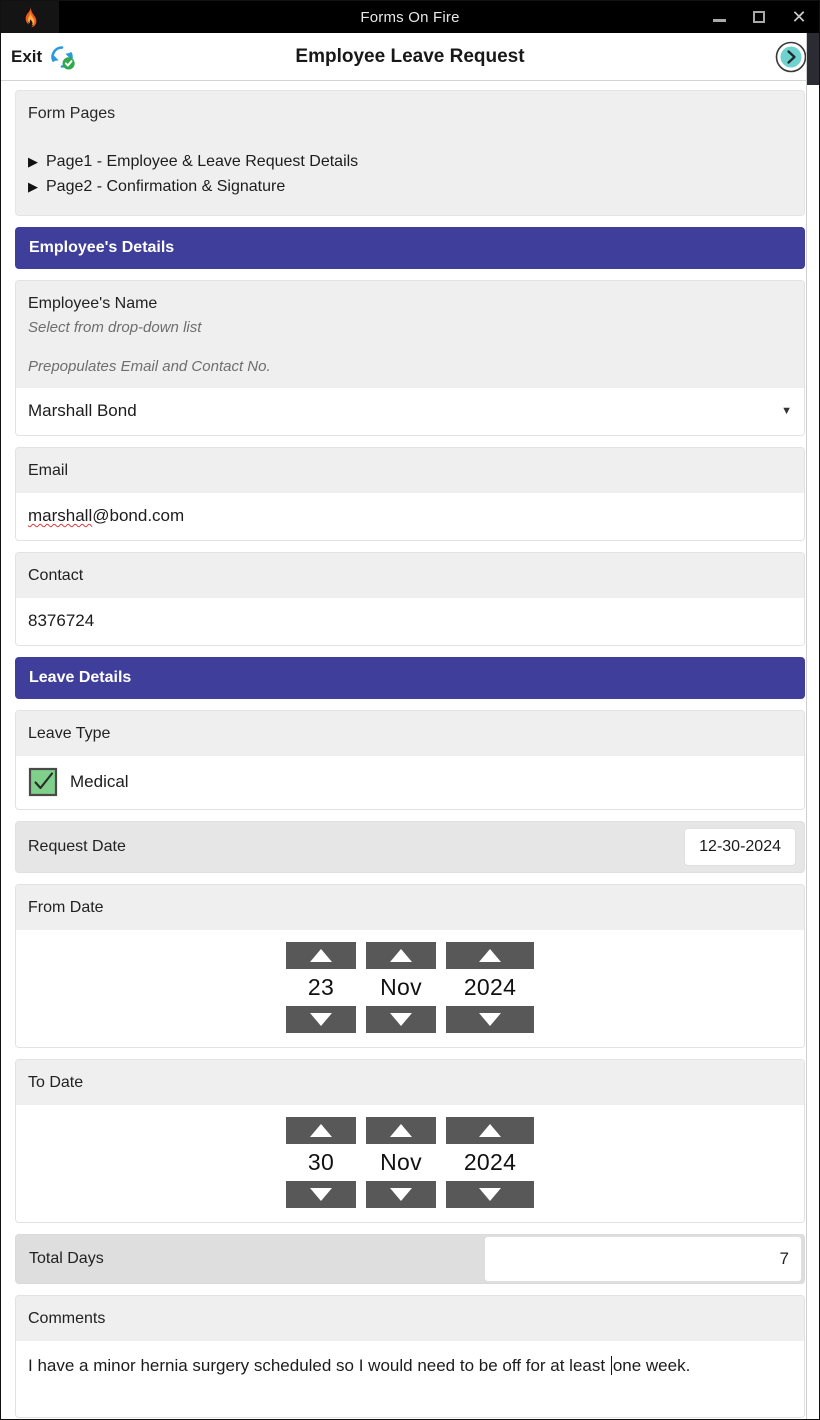  What do you see at coordinates (410, 411) in the screenshot?
I see `employee-name-dropdown: Marshall Bond ▼` at bounding box center [410, 411].